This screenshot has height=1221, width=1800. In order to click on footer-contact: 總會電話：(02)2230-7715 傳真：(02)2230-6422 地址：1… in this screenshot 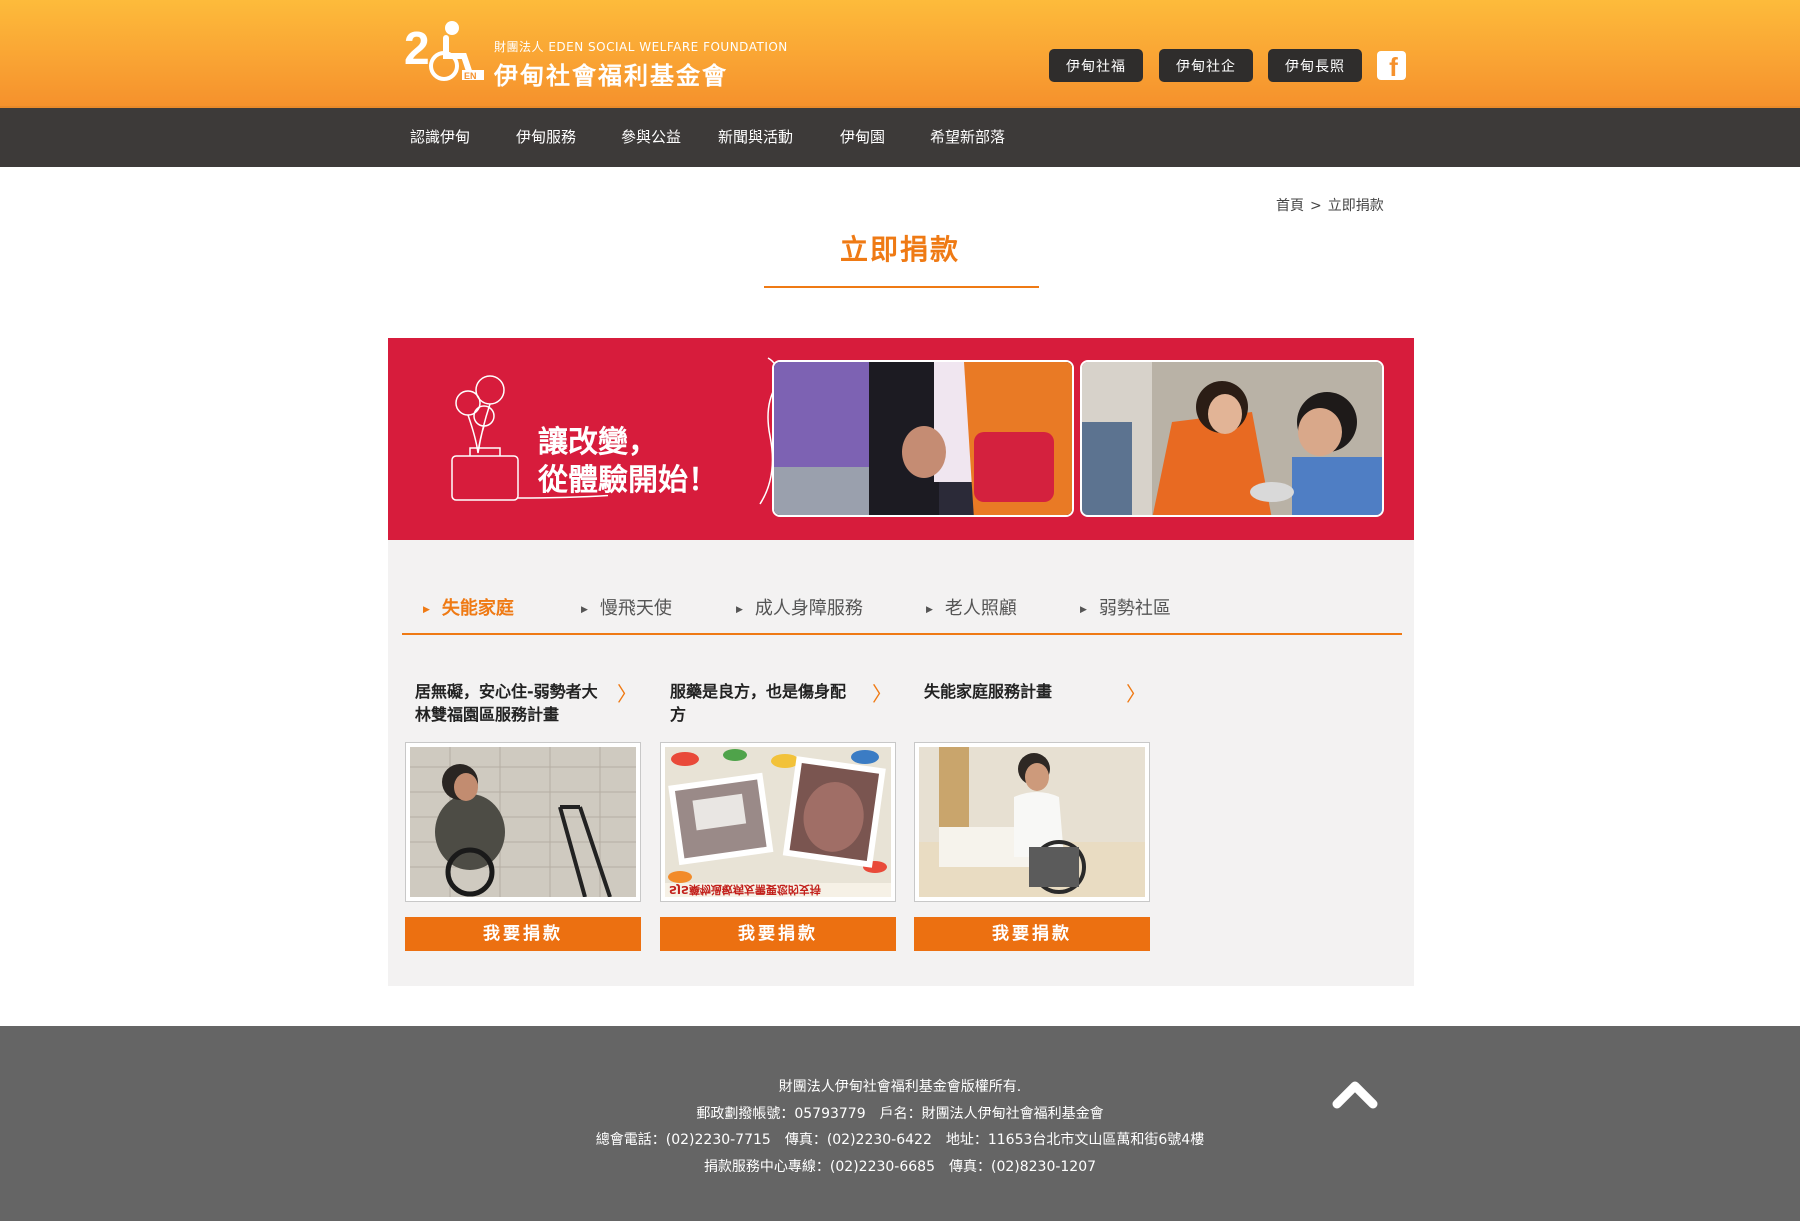, I will do `click(900, 1140)`.